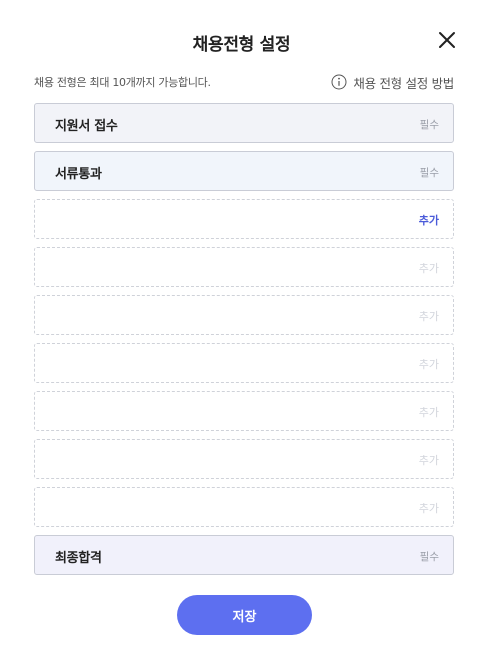  I want to click on stage-guide-label: 채용 전형 설정 방법, so click(403, 83).